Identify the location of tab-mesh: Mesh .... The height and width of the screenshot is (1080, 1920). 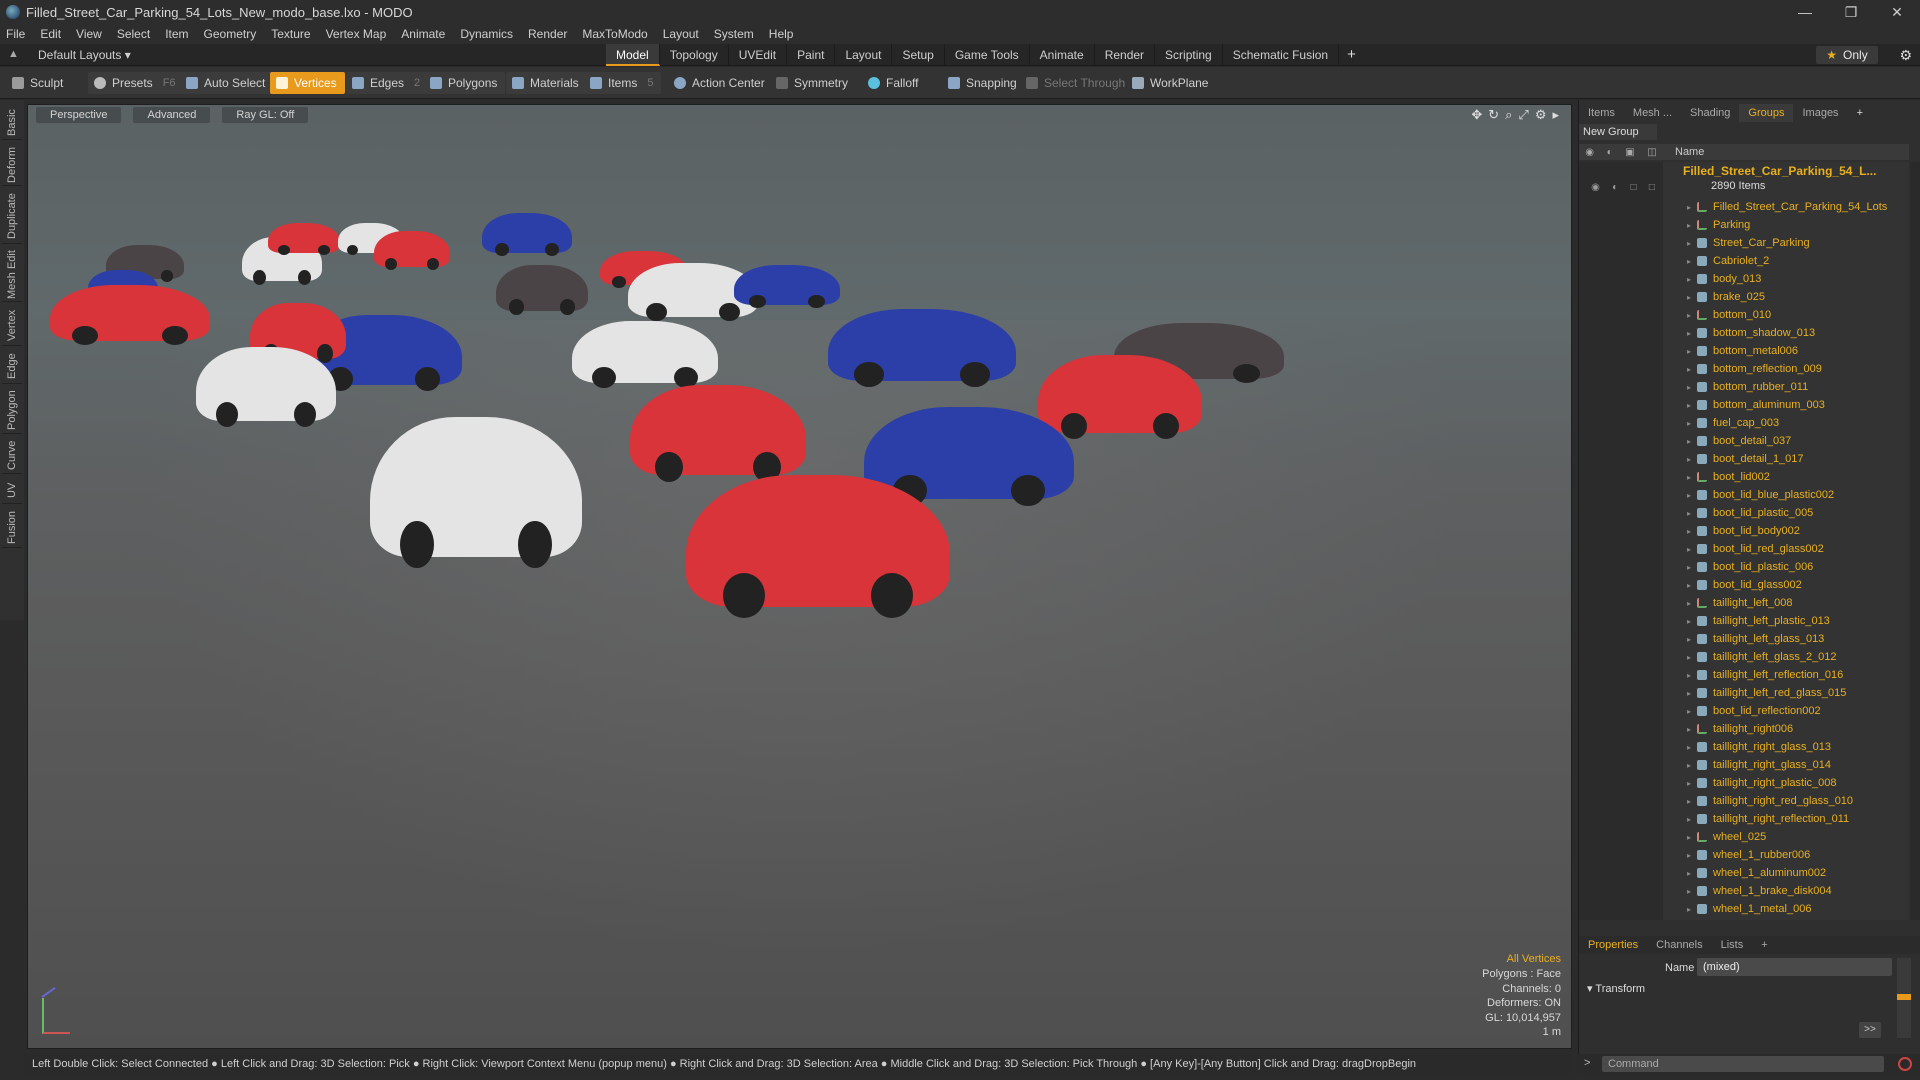
(1652, 113).